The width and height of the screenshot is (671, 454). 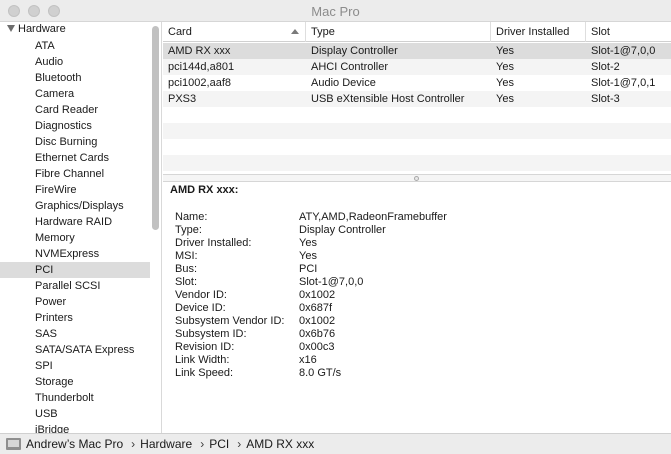 What do you see at coordinates (75, 302) in the screenshot?
I see `sidebar-item-power: Power` at bounding box center [75, 302].